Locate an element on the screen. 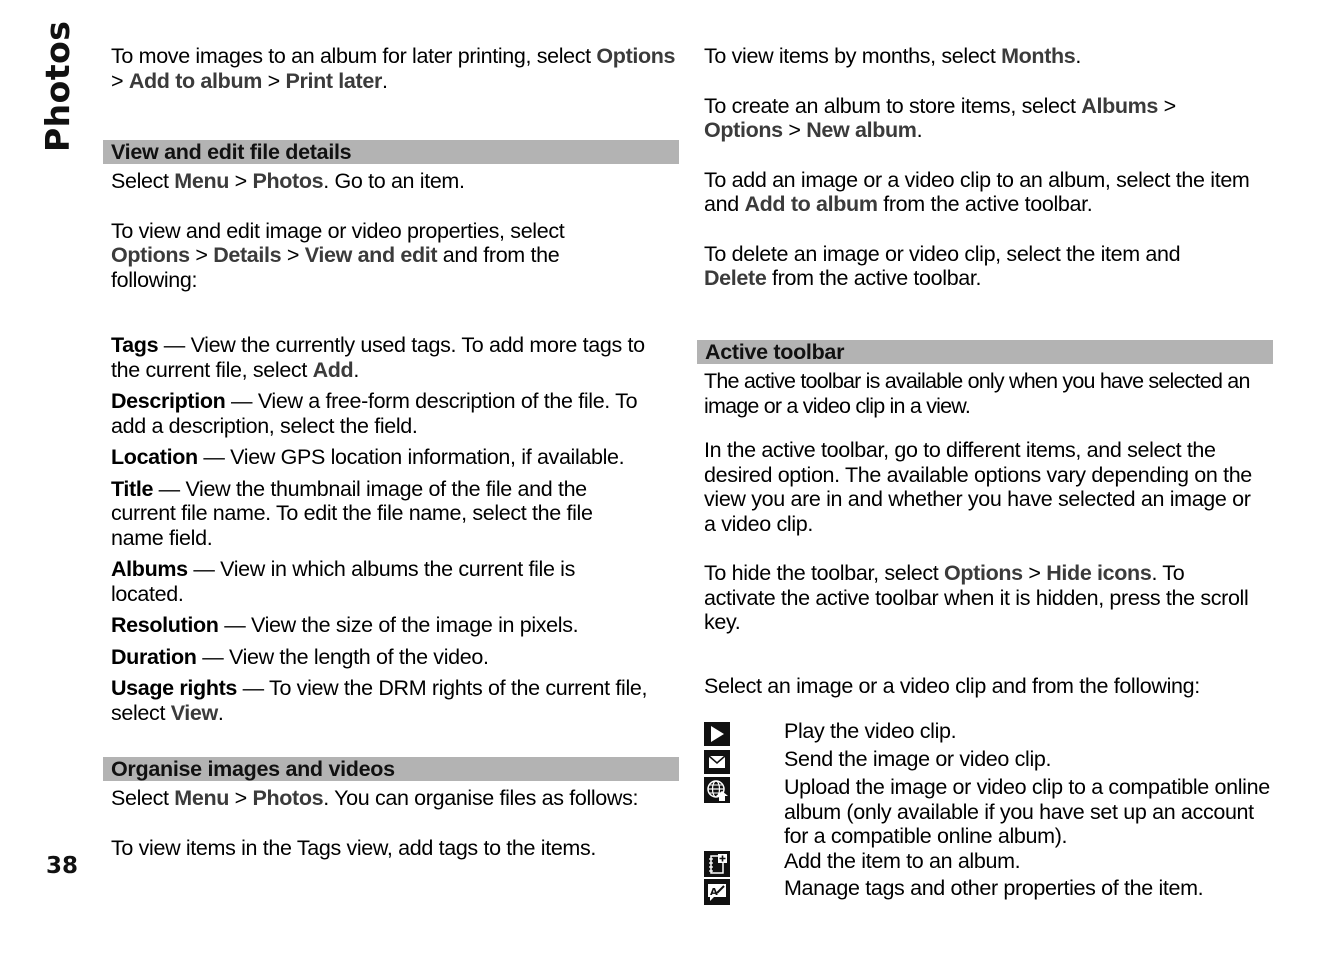 Image resolution: width=1322 pixels, height=954 pixels. toolbar-item: Send the image or video clip. is located at coordinates (994, 761).